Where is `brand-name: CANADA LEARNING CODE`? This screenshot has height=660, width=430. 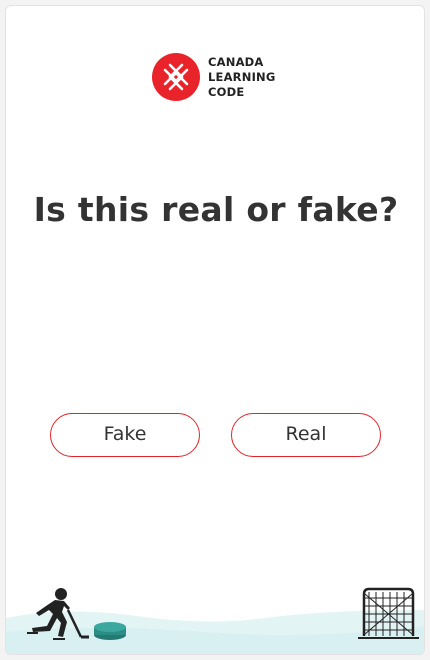
brand-name: CANADA LEARNING CODE is located at coordinates (242, 77).